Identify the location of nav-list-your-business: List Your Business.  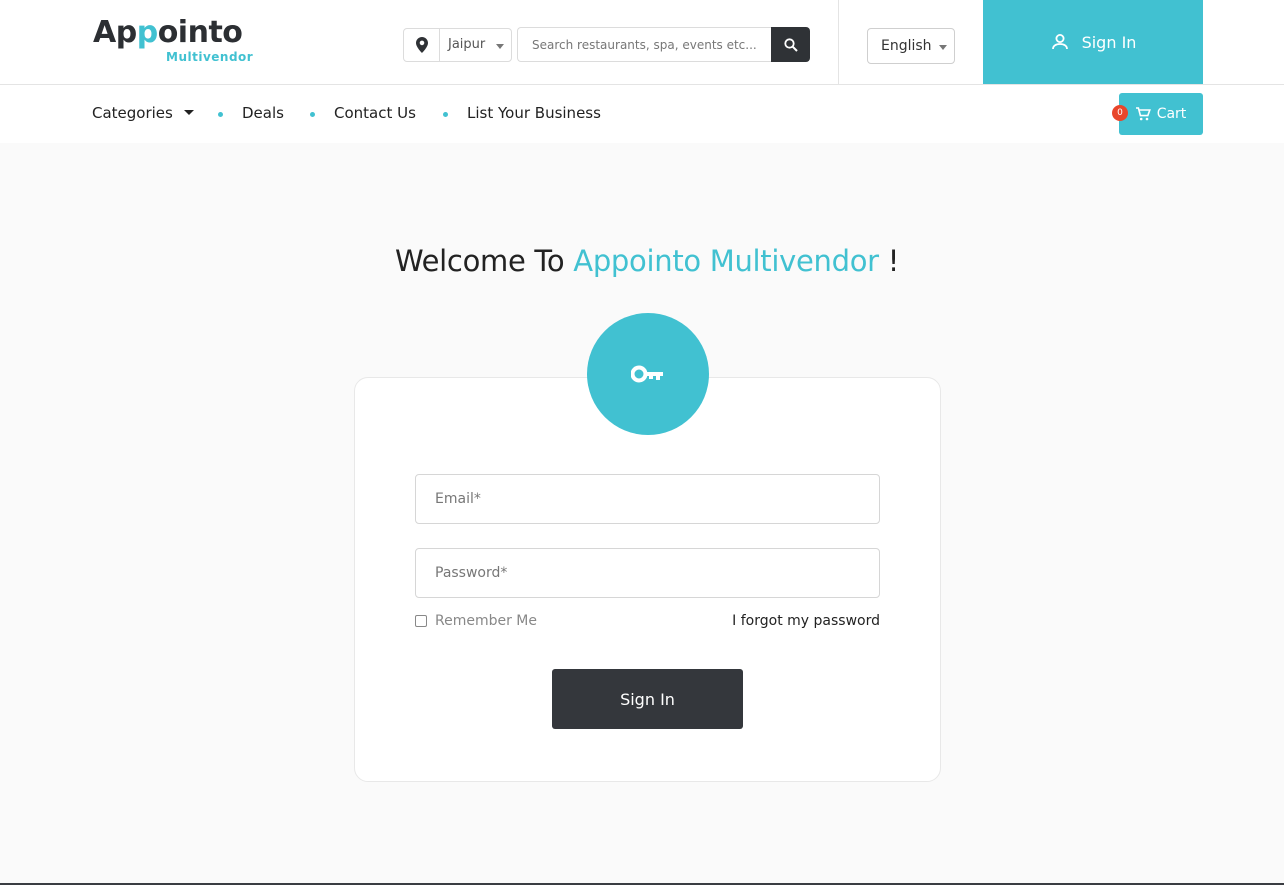
(534, 113).